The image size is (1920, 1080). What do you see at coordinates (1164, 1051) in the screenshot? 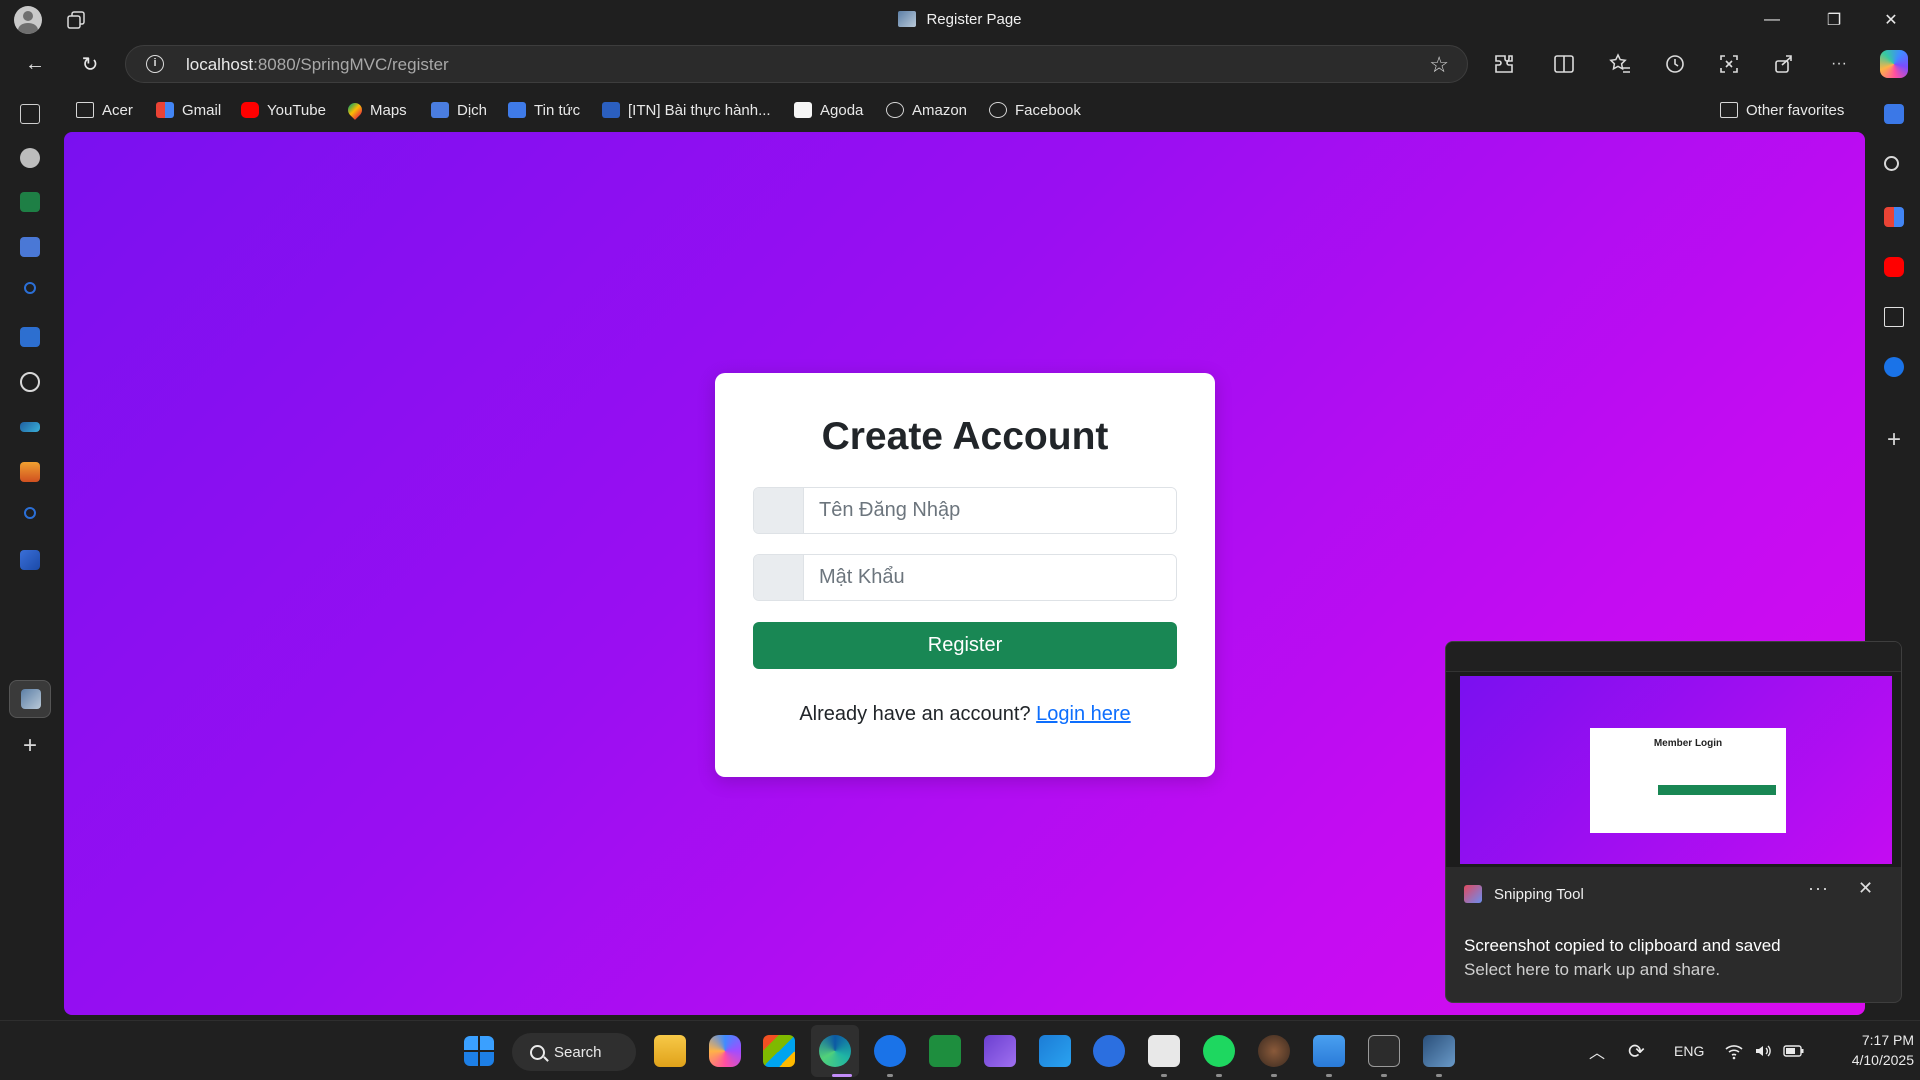
I see `capcut-icon` at bounding box center [1164, 1051].